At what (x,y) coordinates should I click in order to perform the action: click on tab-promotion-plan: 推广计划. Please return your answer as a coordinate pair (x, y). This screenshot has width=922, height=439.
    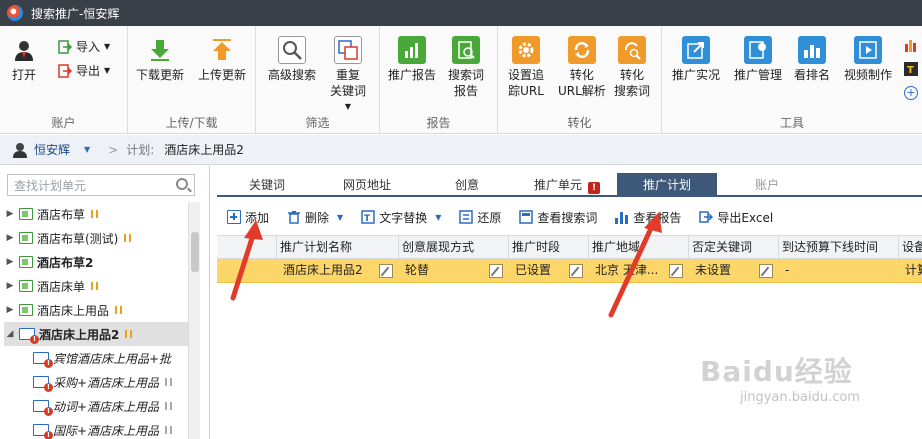
    Looking at the image, I should click on (667, 184).